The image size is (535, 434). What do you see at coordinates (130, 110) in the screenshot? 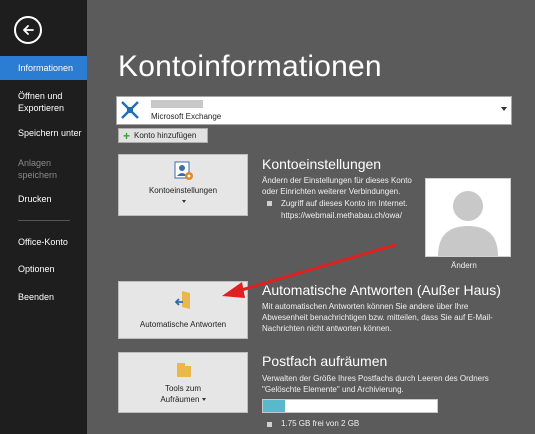
I see `exchange-icon` at bounding box center [130, 110].